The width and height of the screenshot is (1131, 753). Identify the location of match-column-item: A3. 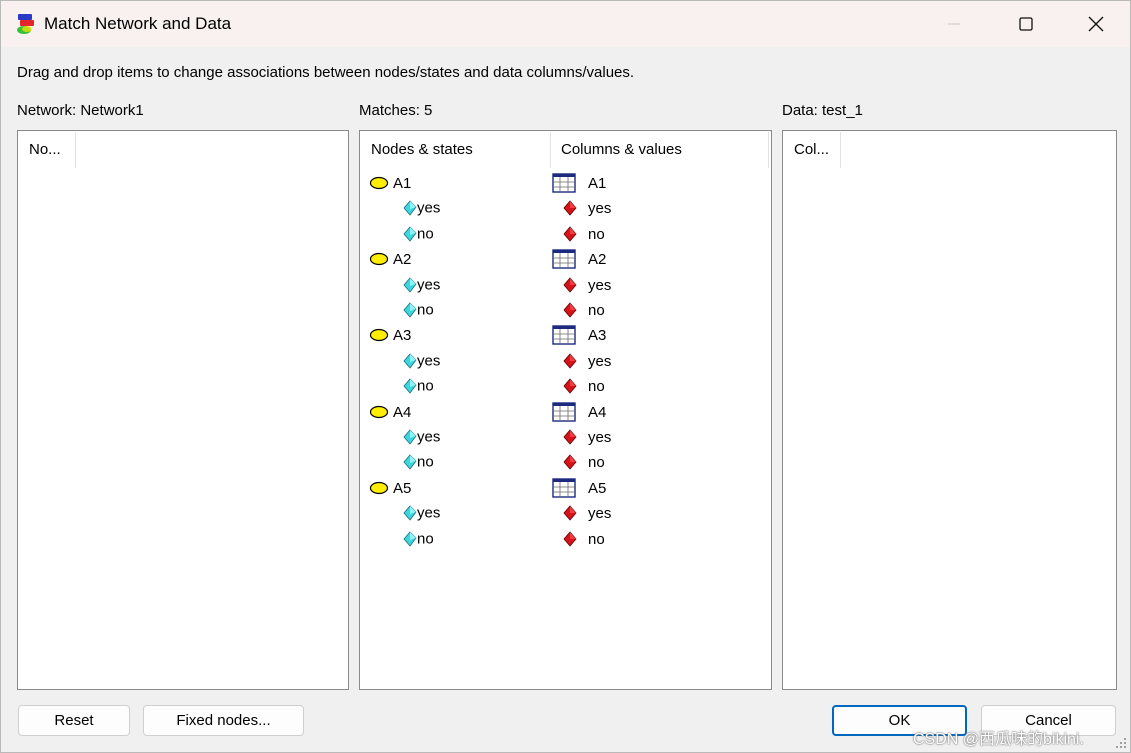
(579, 334).